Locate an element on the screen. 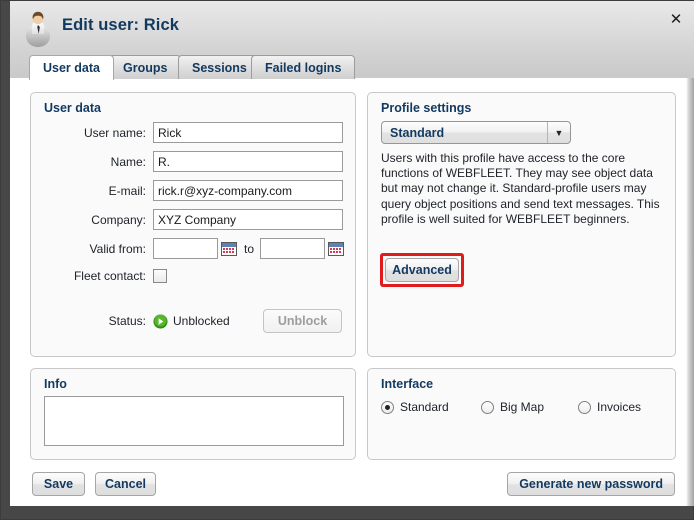  unblock-button: Unblock is located at coordinates (302, 321).